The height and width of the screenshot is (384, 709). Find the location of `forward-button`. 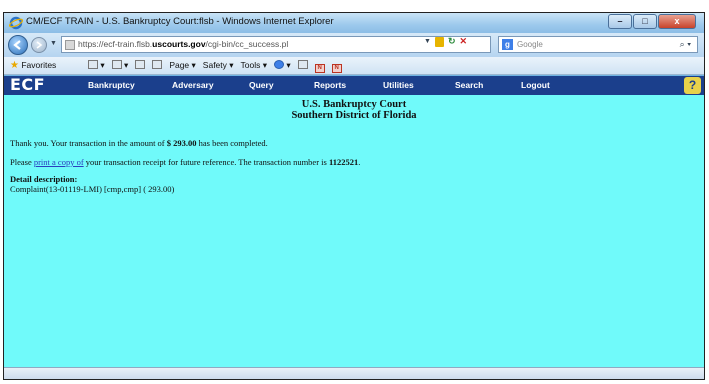

forward-button is located at coordinates (39, 45).